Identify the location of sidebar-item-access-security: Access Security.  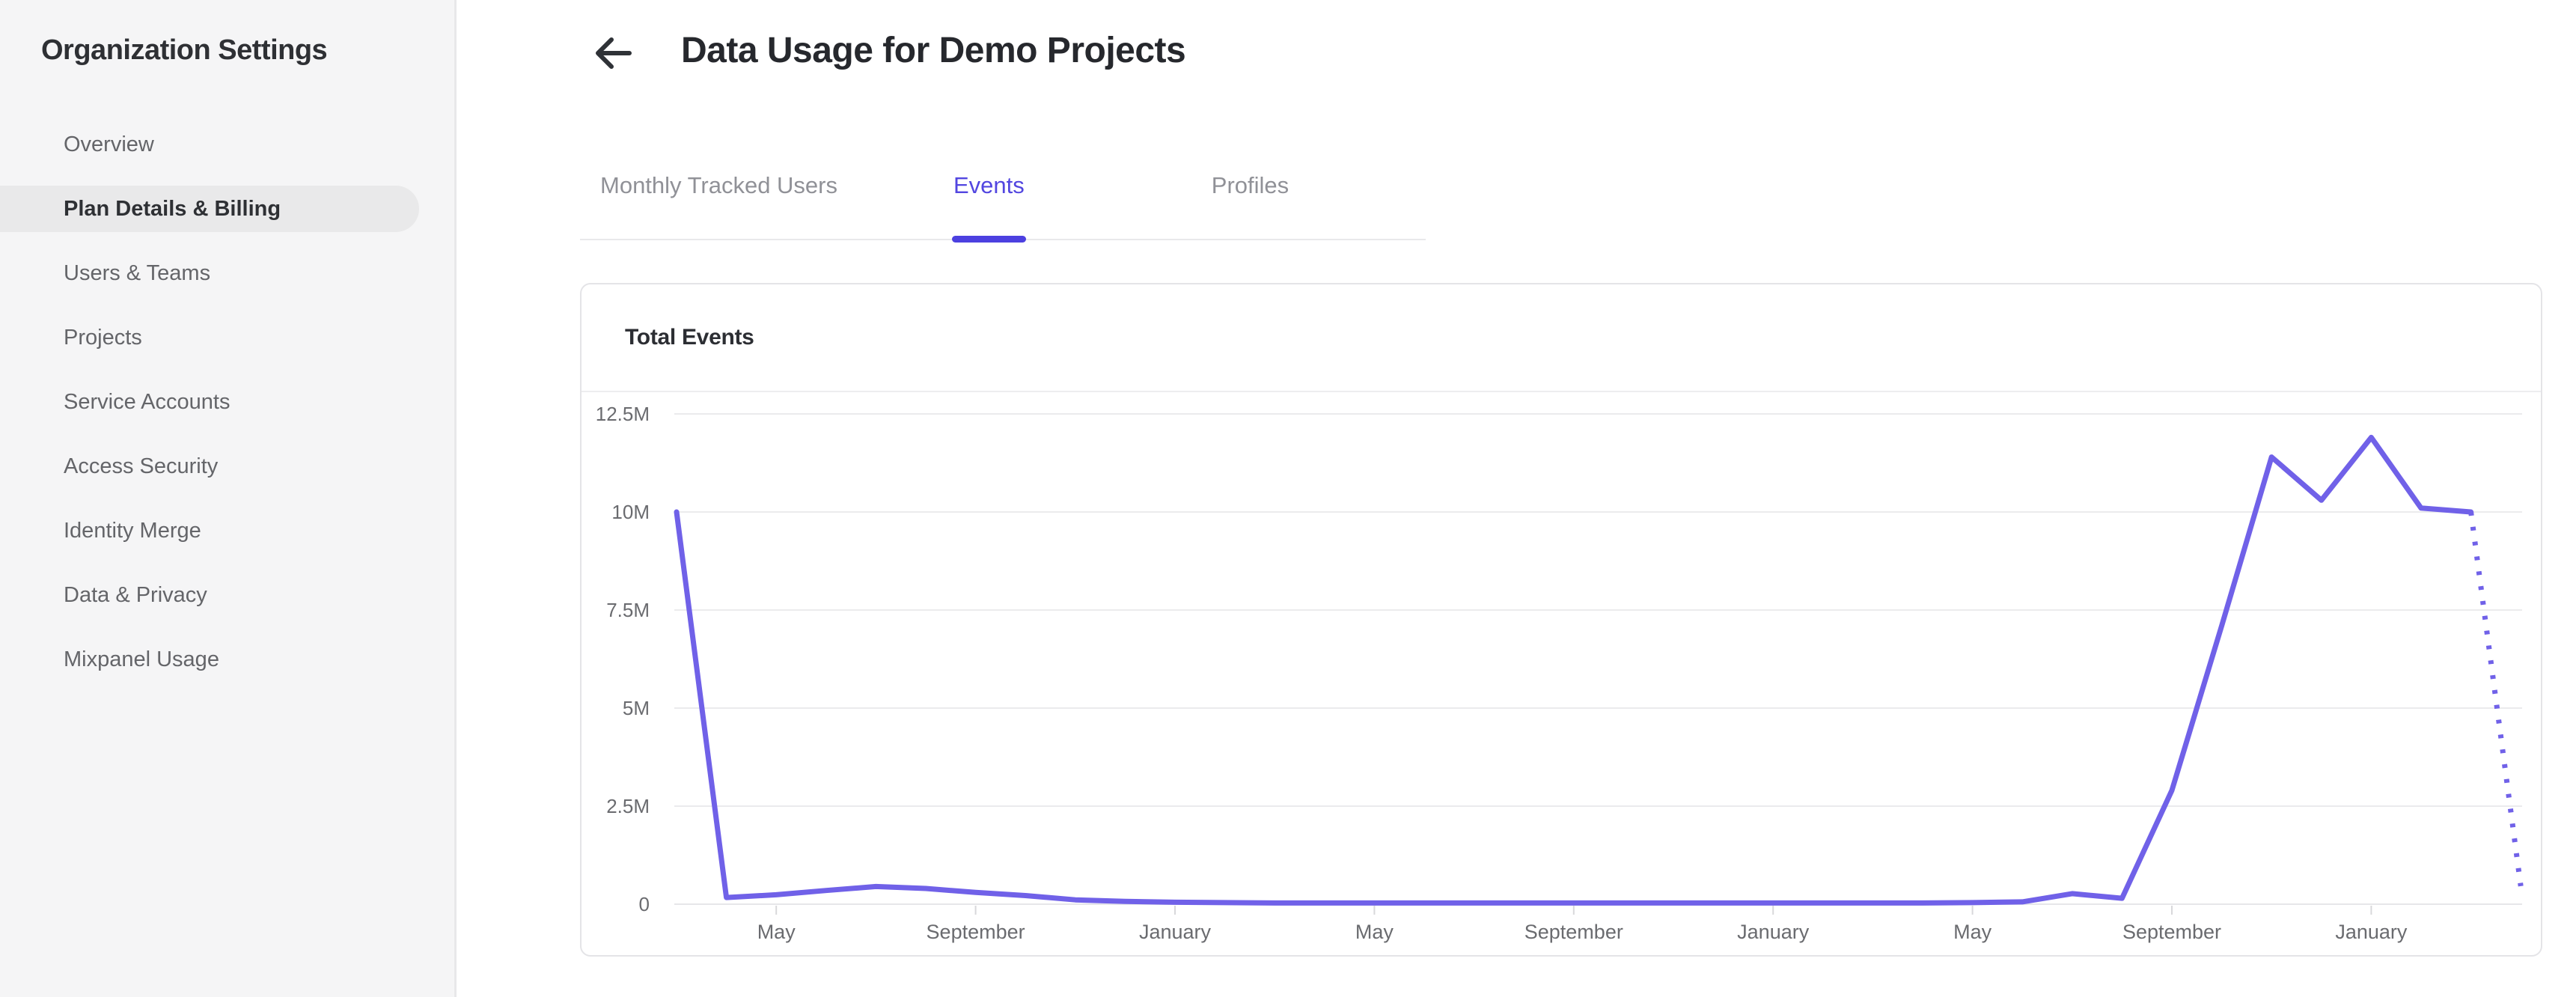
(227, 466).